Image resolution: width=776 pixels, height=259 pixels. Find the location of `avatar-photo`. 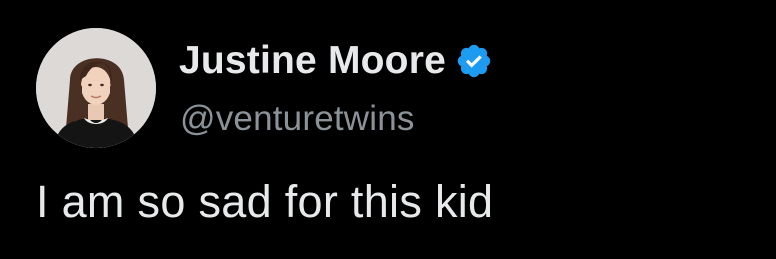

avatar-photo is located at coordinates (96, 88).